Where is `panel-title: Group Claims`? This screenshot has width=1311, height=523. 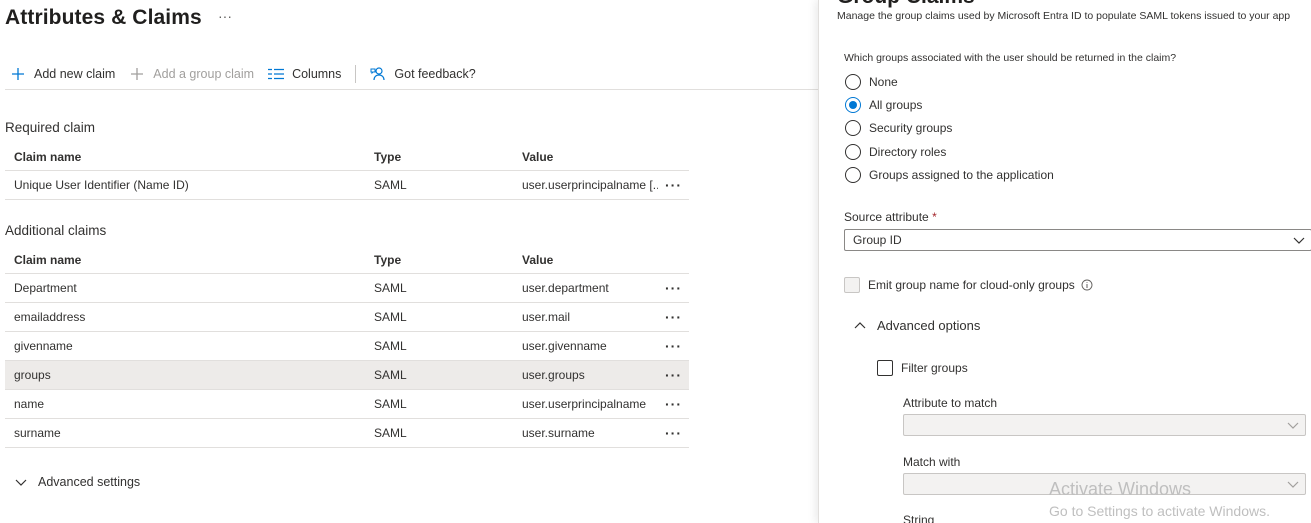 panel-title: Group Claims is located at coordinates (906, 4).